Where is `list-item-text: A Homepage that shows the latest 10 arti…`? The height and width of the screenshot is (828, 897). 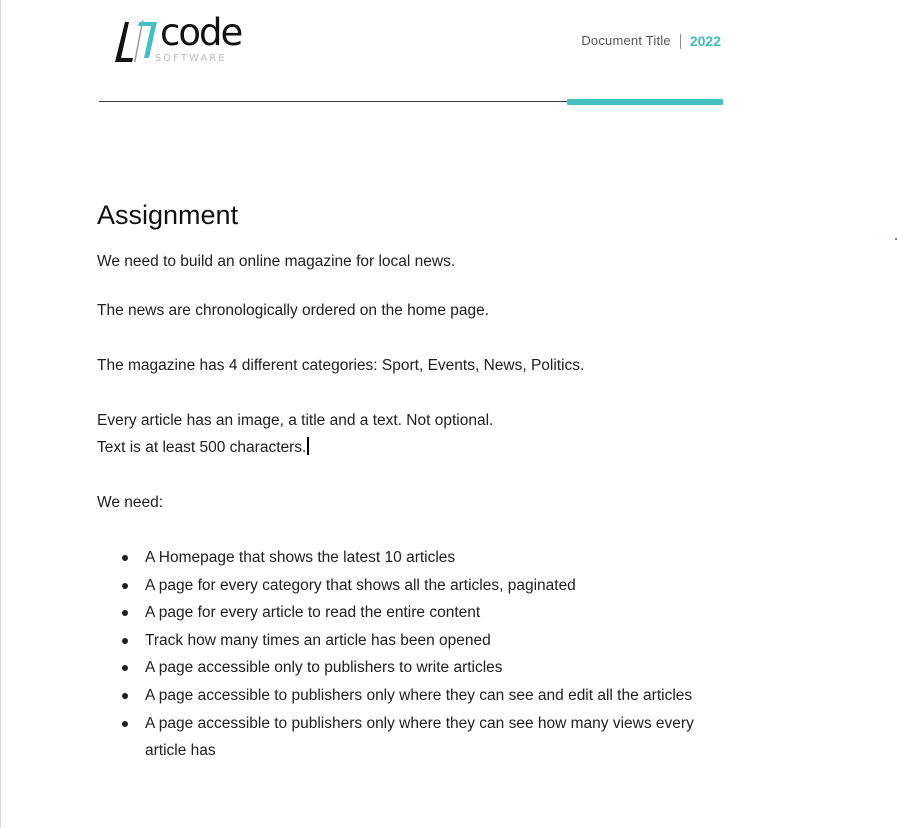
list-item-text: A Homepage that shows the latest 10 arti… is located at coordinates (300, 557).